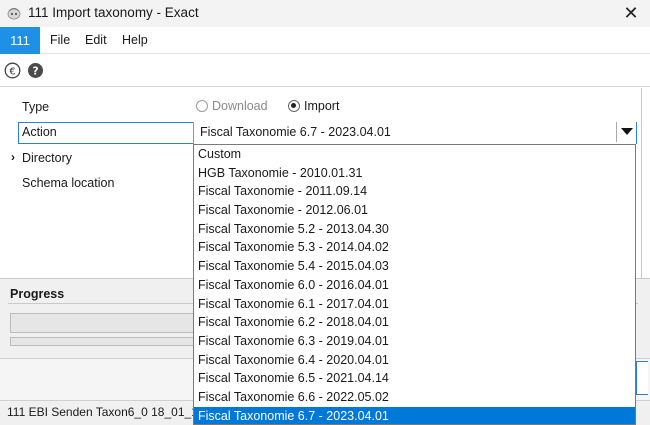 Image resolution: width=650 pixels, height=425 pixels. I want to click on progress-title: Progress, so click(37, 294).